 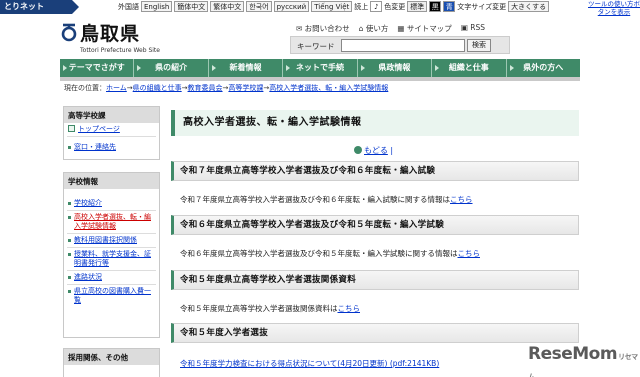 I want to click on color-change-label: 色変更, so click(x=395, y=6).